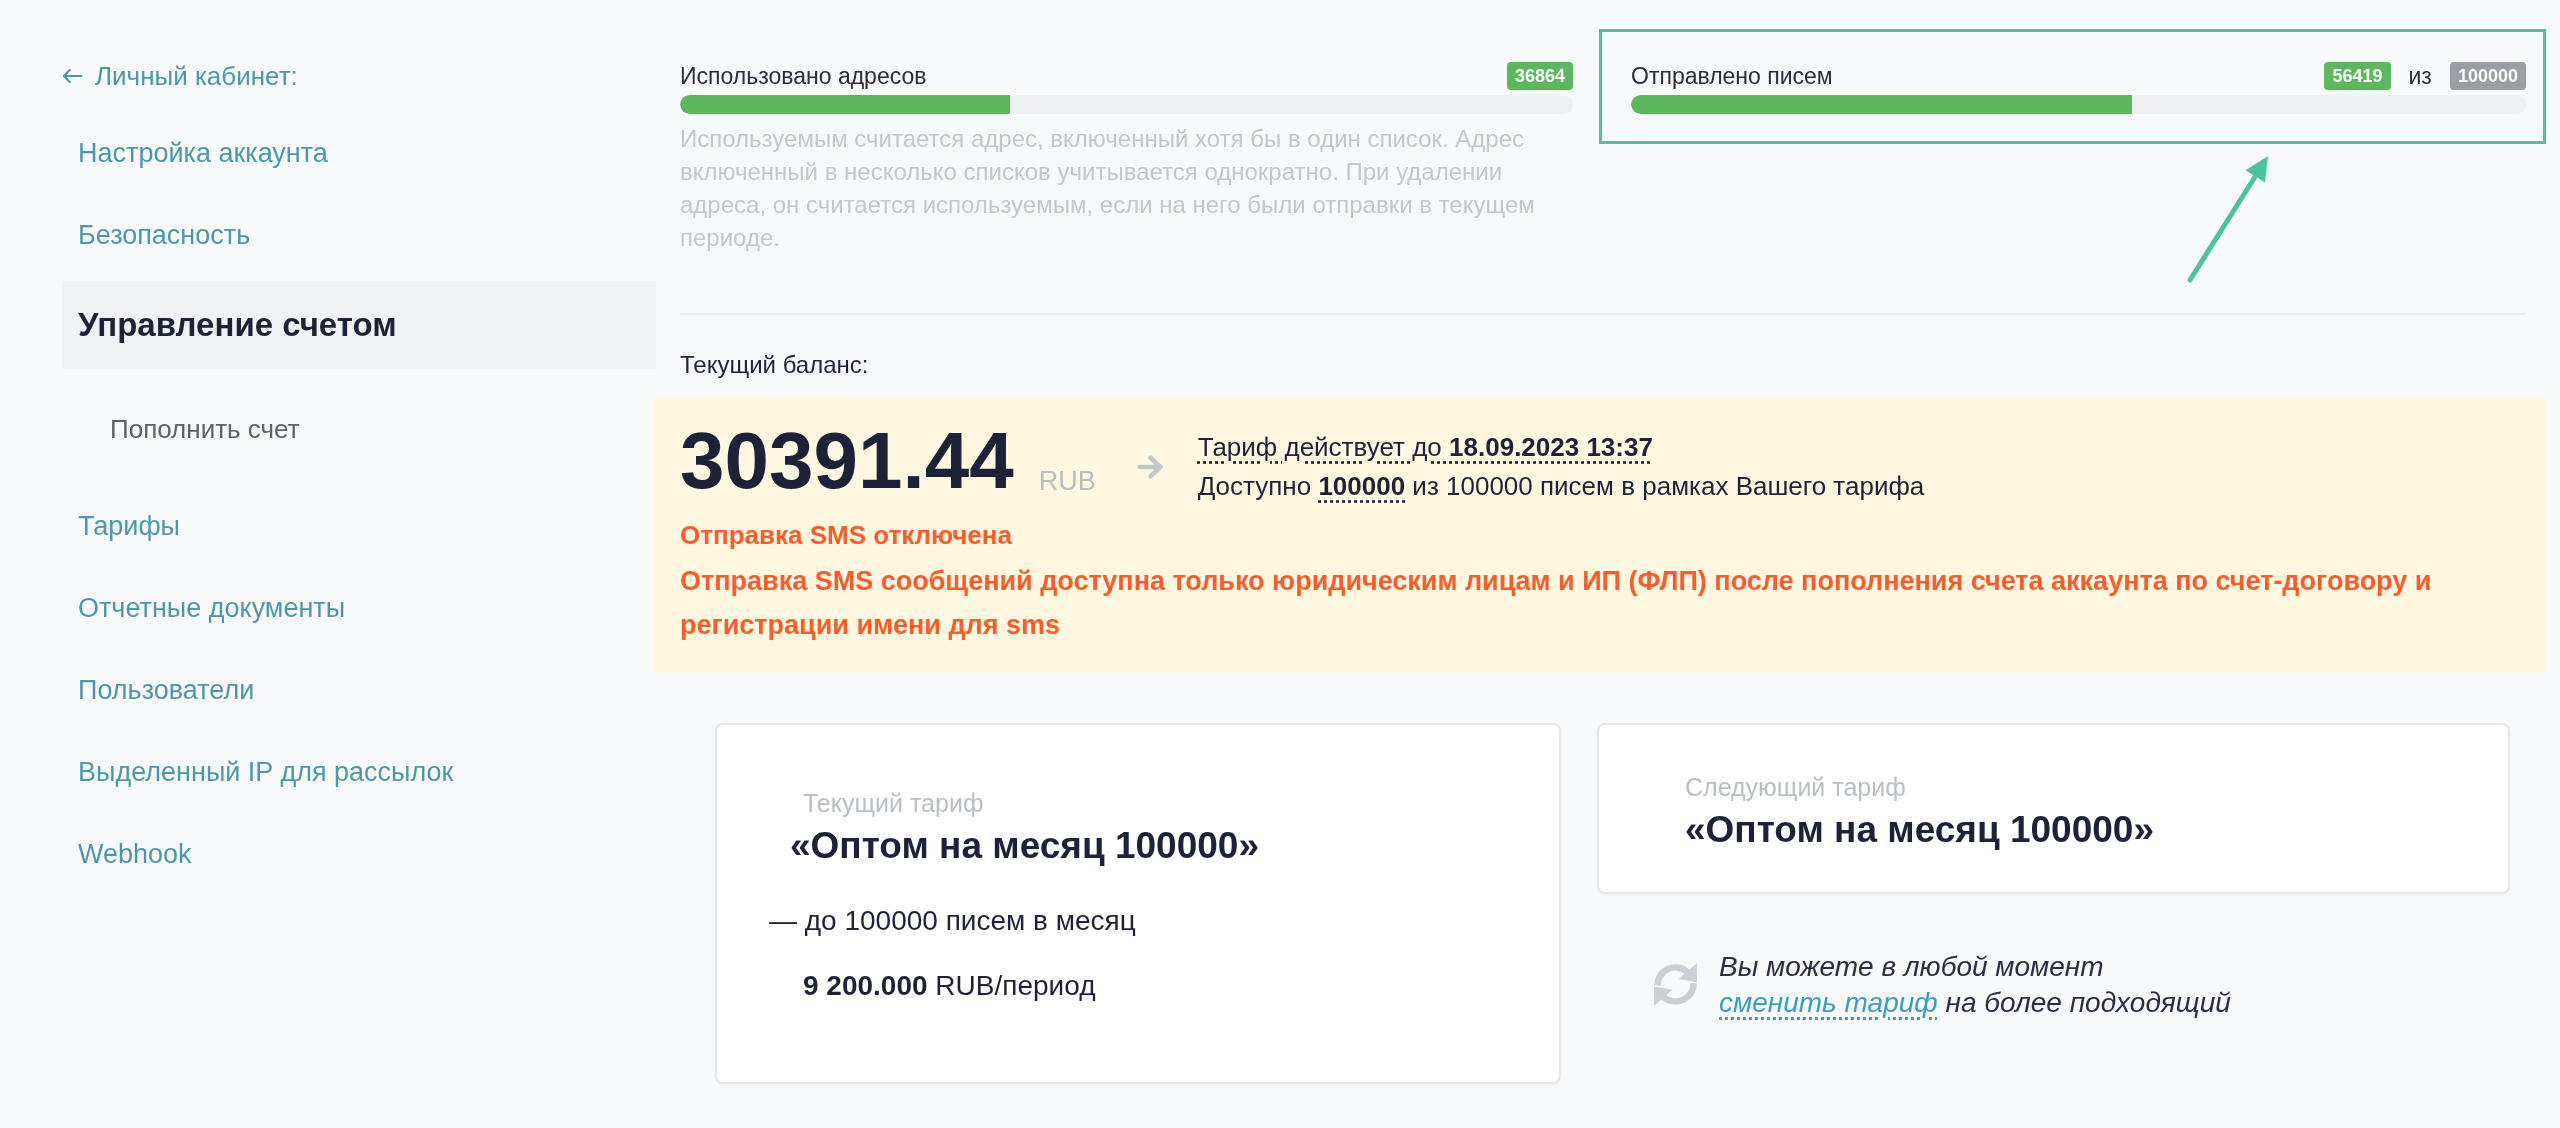 The height and width of the screenshot is (1128, 2560). Describe the element at coordinates (1561, 486) in the screenshot. I see `available-emails: Доступно 100000 из 100000 писем в рамках Вашего тарифа` at that location.